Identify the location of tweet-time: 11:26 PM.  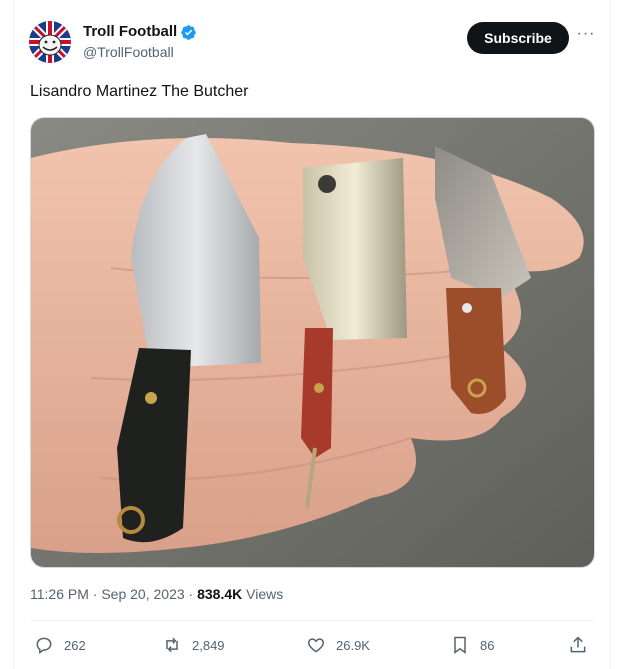
(59, 594).